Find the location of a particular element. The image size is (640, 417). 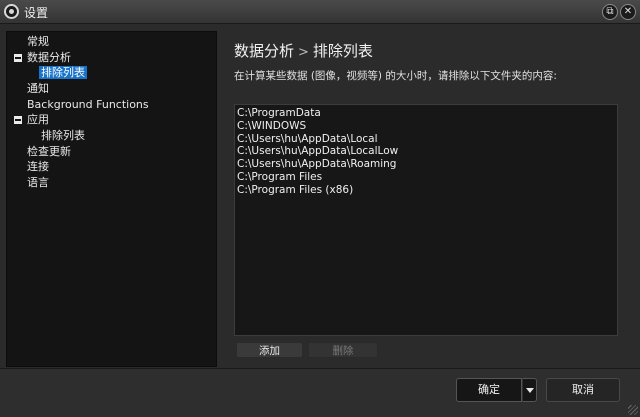

page-title: 数据分析 > 排除列表 is located at coordinates (303, 50).